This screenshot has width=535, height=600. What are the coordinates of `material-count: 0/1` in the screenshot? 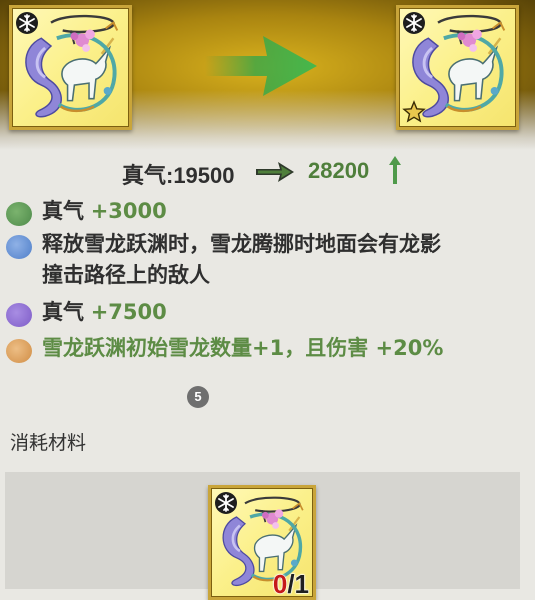 It's located at (290, 584).